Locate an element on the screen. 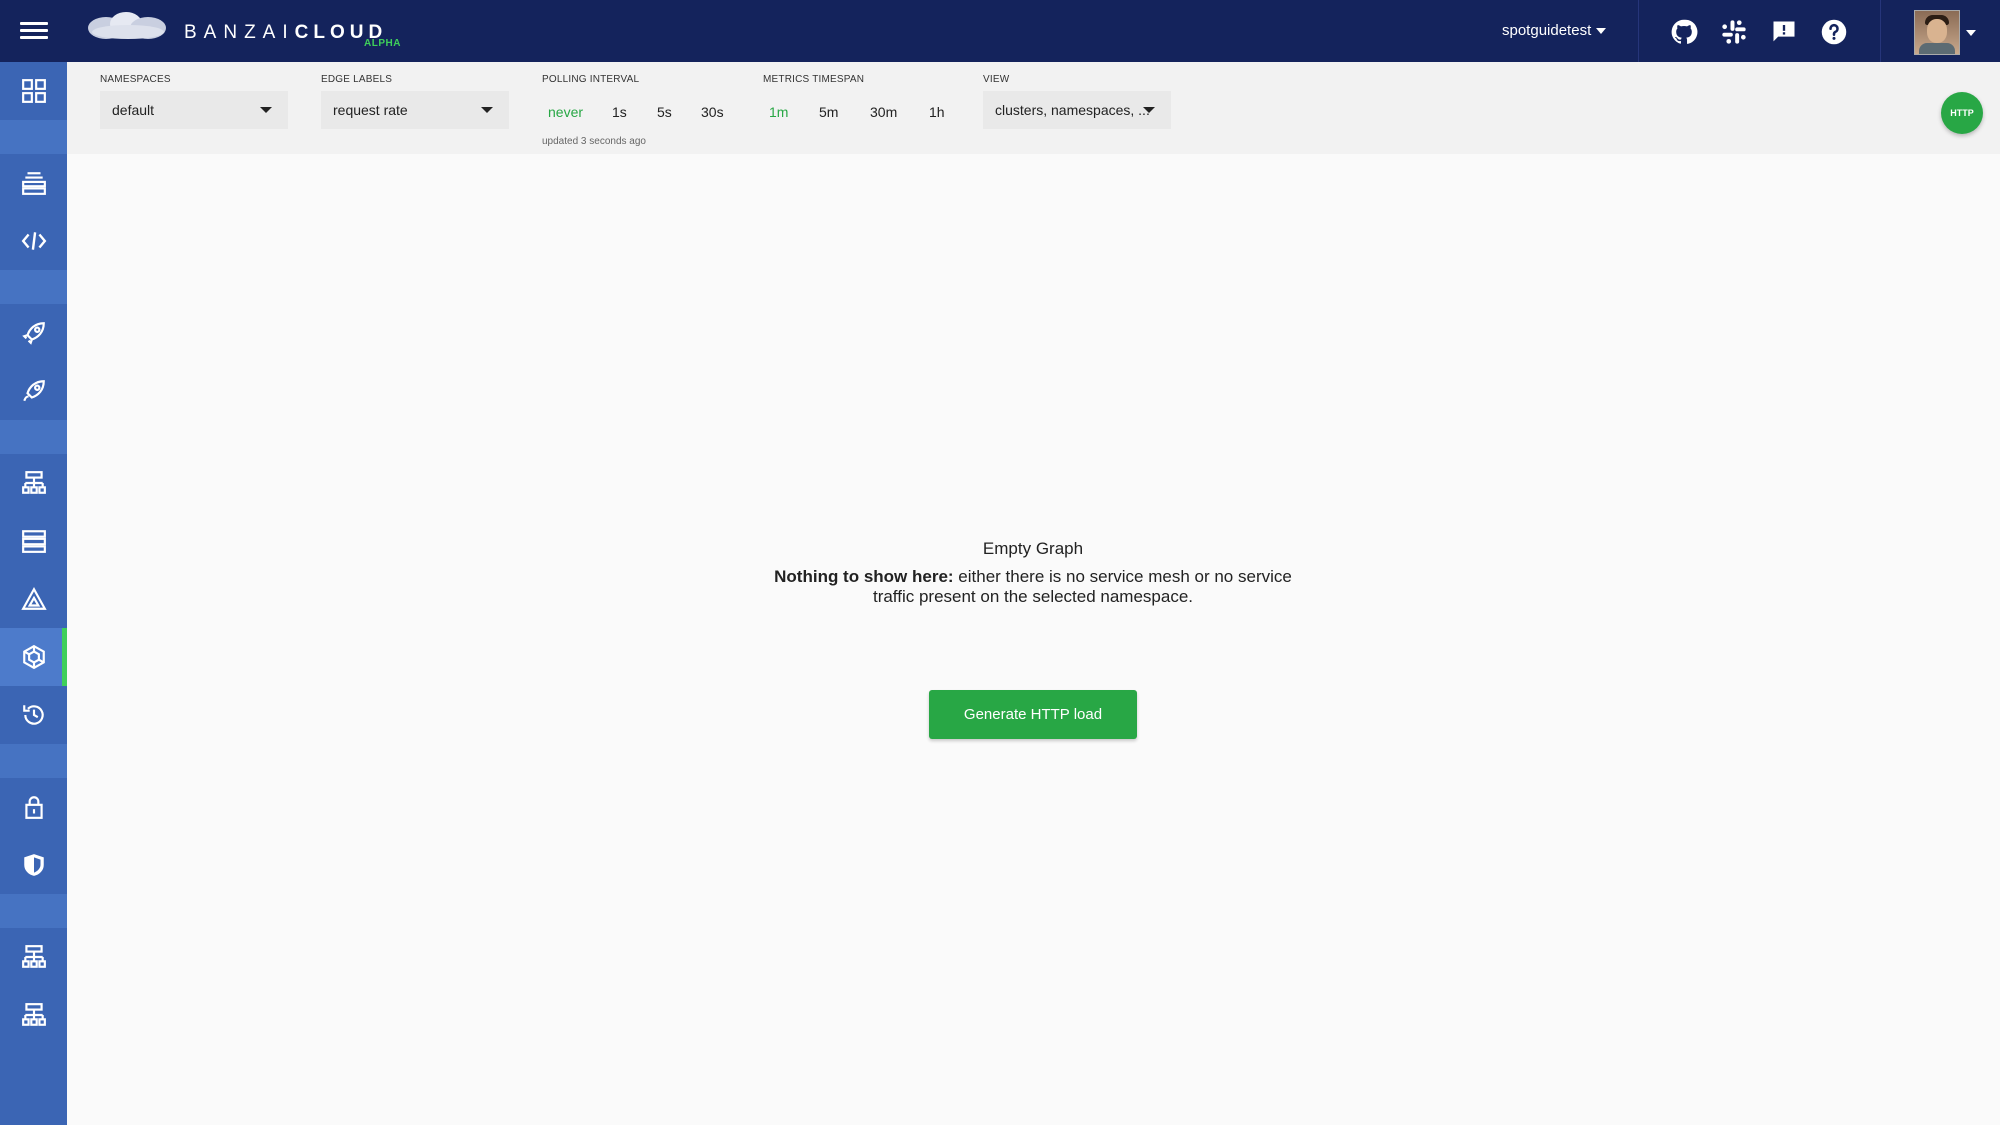 The height and width of the screenshot is (1125, 2000). sidebar-item-history is located at coordinates (33, 715).